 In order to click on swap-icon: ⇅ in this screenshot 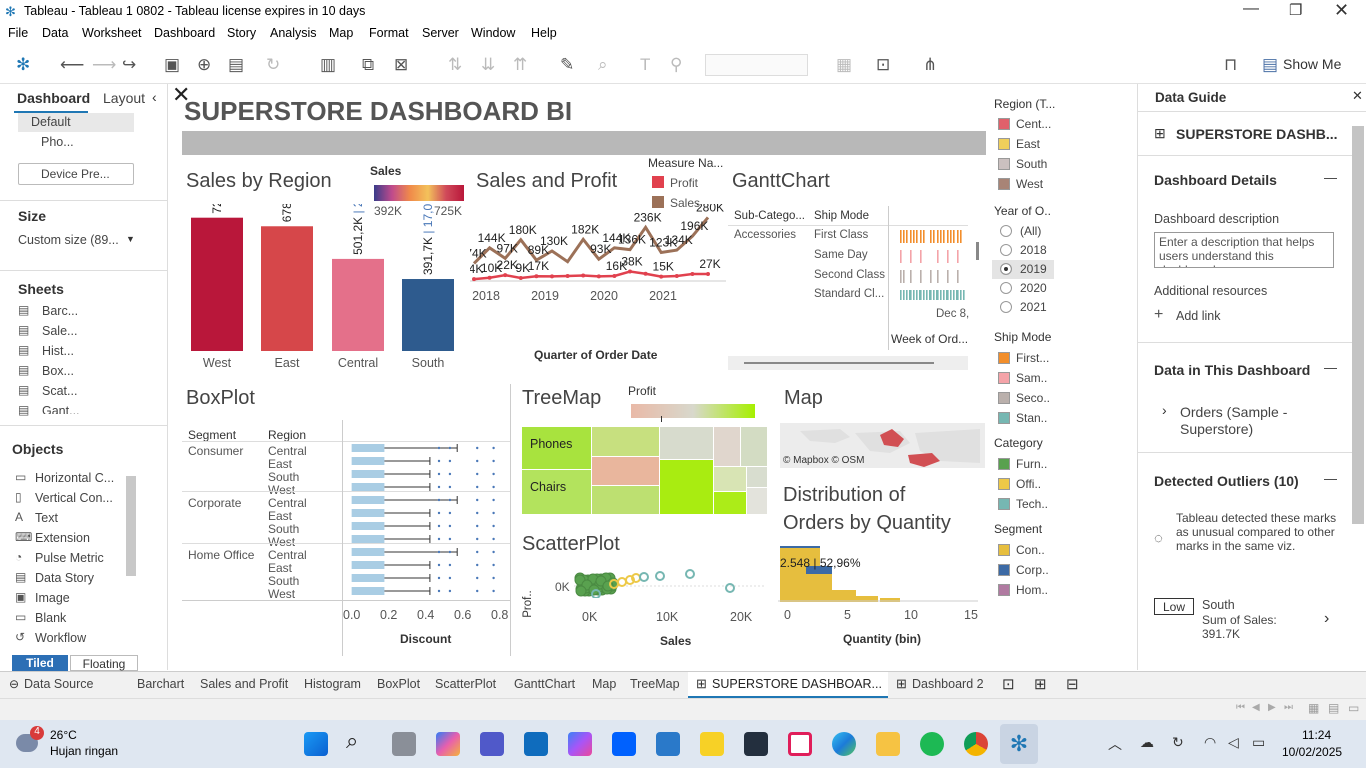, I will do `click(455, 65)`.